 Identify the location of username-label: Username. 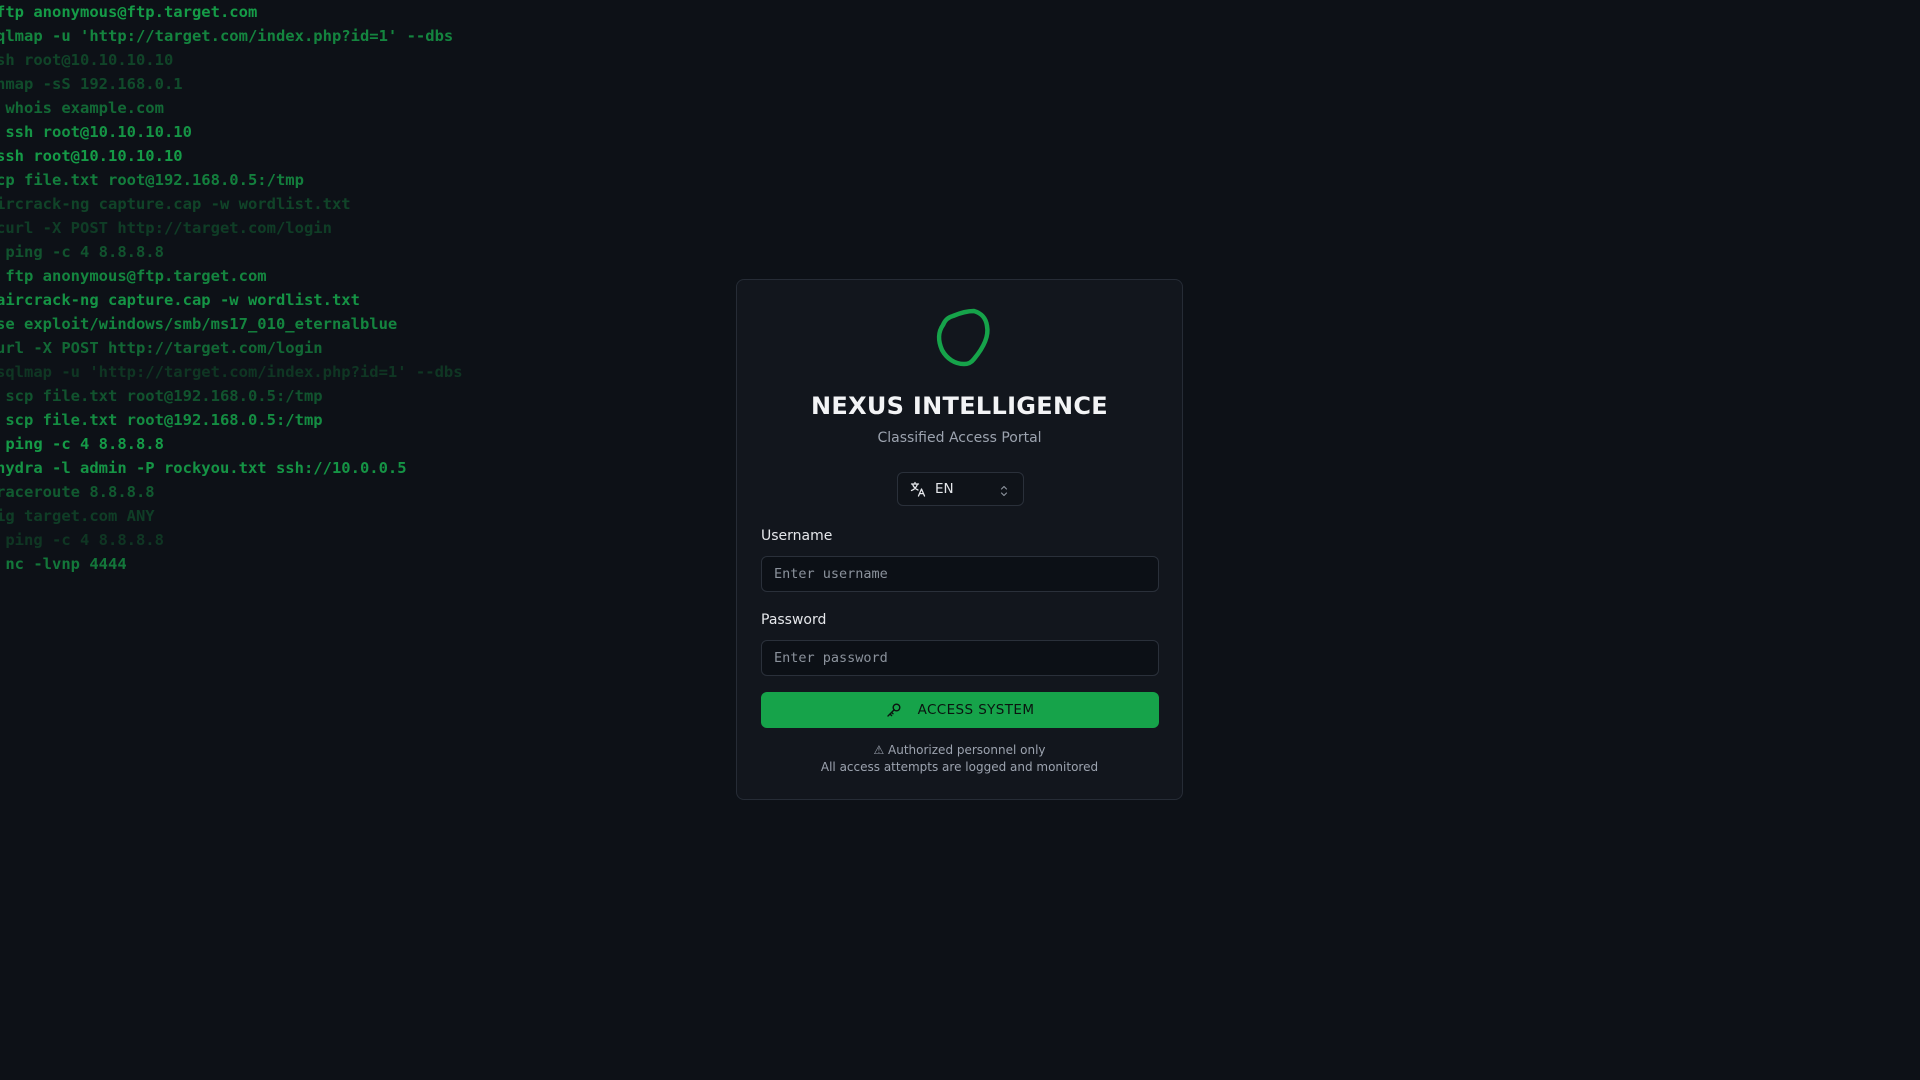
(797, 536).